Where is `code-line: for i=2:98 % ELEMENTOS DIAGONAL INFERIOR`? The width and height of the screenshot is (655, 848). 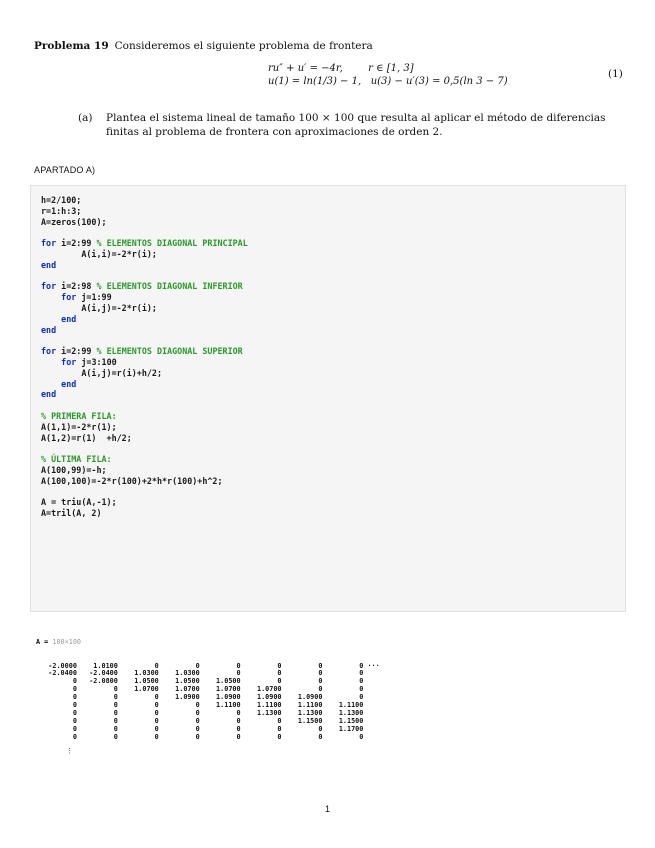
code-line: for i=2:98 % ELEMENTOS DIAGONAL INFERIOR is located at coordinates (144, 286).